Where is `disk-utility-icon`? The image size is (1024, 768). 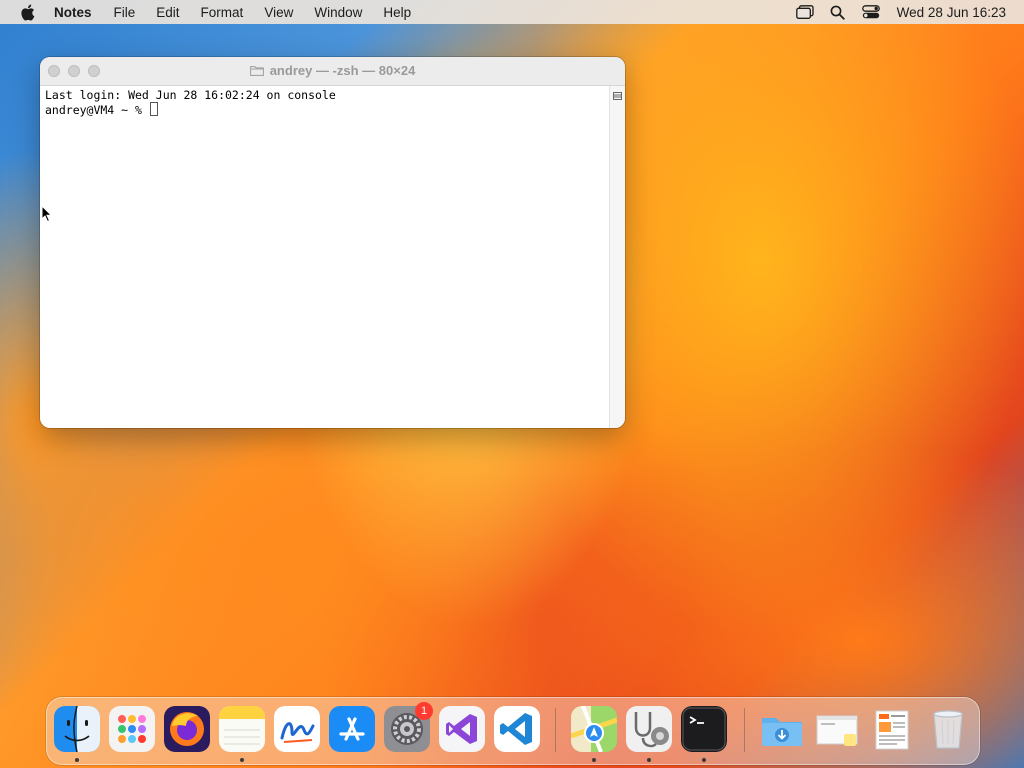 disk-utility-icon is located at coordinates (649, 729).